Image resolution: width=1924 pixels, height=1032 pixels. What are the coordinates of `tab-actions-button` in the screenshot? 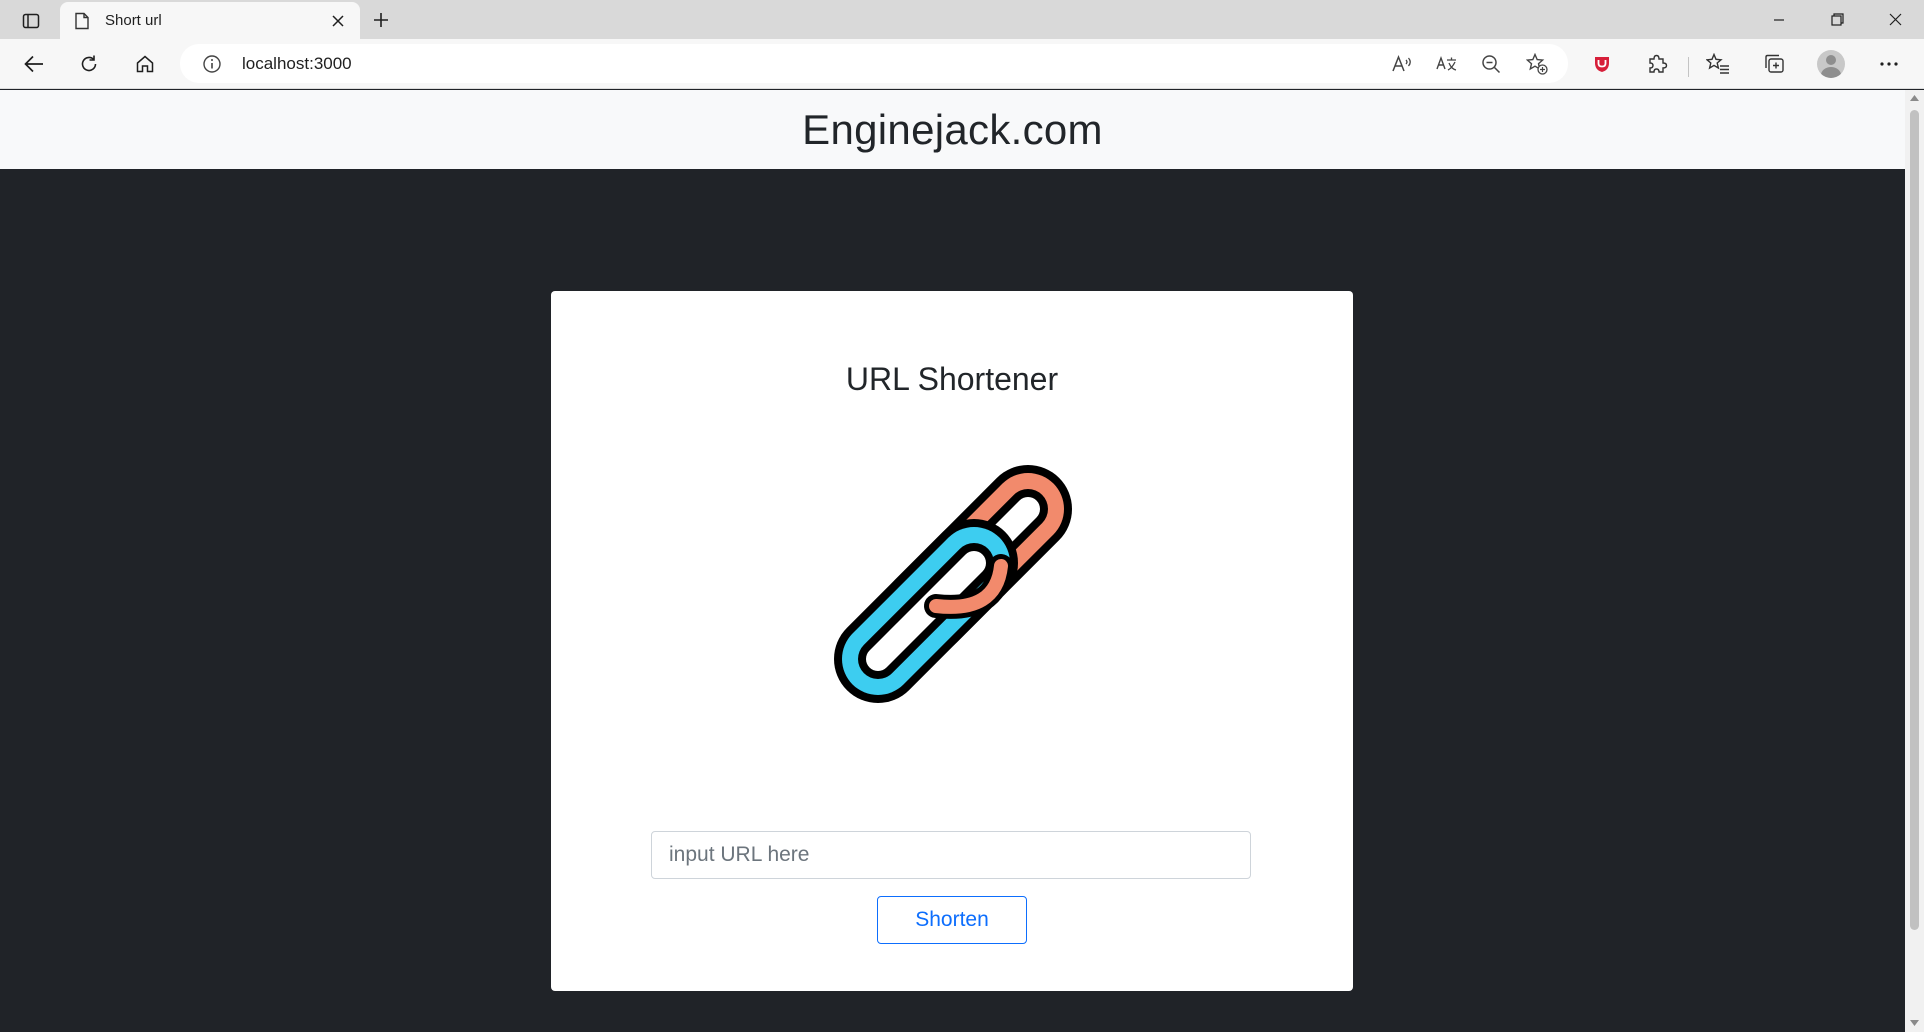 It's located at (31, 21).